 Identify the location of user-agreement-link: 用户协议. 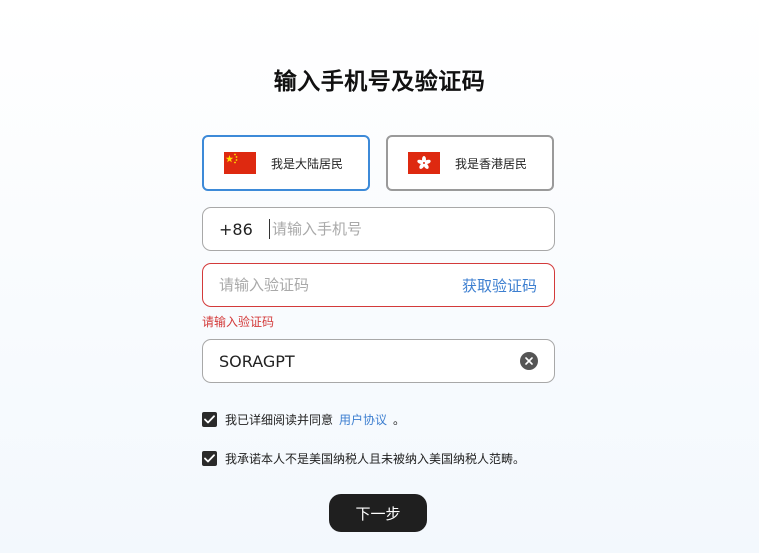
(363, 419).